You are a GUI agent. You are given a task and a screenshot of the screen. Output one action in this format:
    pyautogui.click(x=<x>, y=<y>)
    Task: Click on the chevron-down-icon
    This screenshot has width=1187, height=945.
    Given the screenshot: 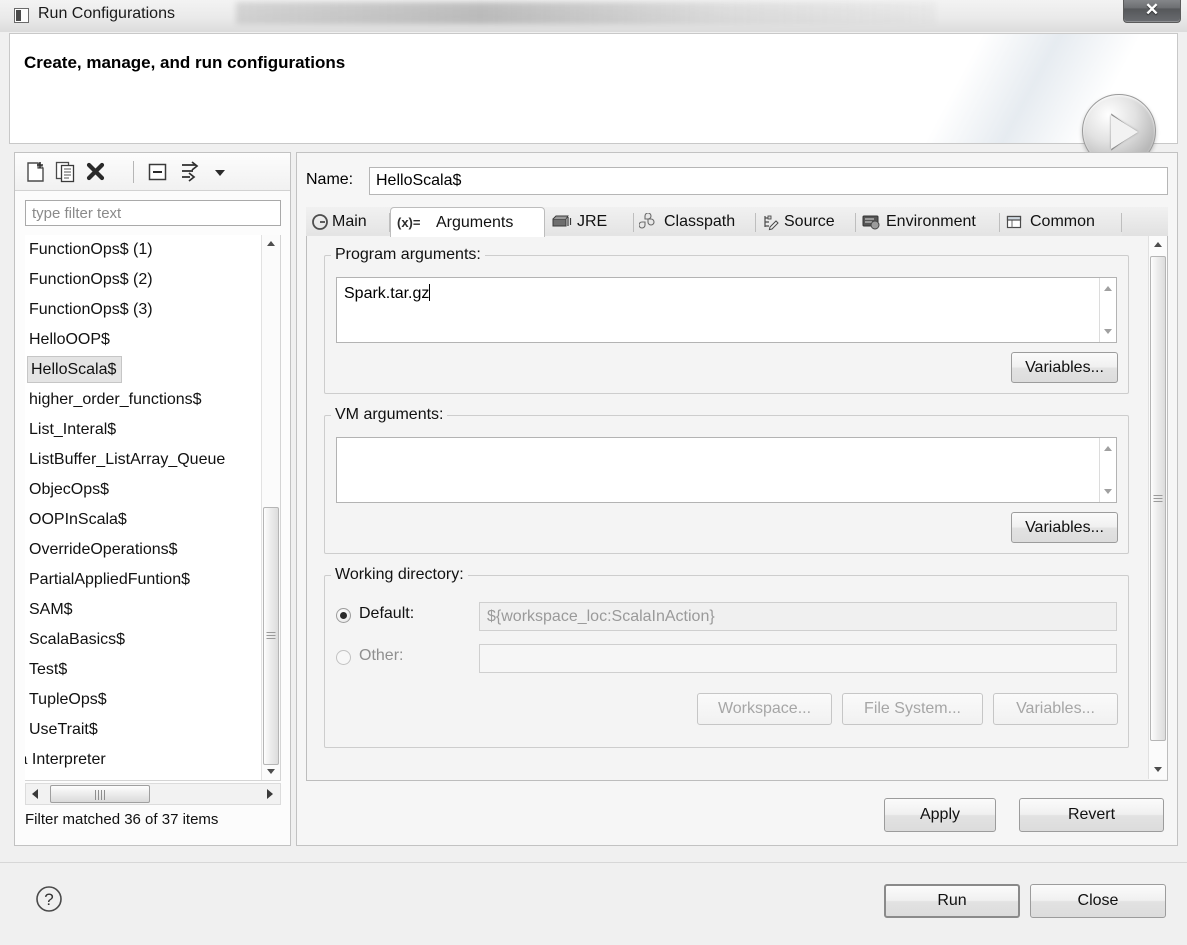 What is the action you would take?
    pyautogui.click(x=220, y=172)
    